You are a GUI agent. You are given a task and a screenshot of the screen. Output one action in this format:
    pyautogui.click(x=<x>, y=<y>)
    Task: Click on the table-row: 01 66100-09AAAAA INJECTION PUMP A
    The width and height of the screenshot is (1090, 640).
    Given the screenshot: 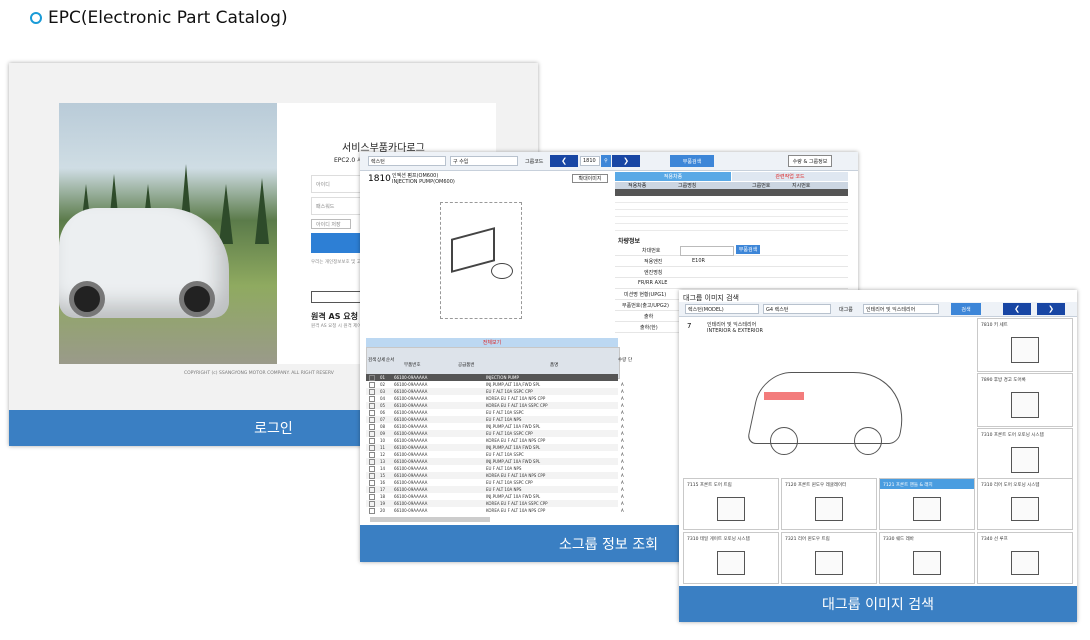 What is the action you would take?
    pyautogui.click(x=495, y=377)
    